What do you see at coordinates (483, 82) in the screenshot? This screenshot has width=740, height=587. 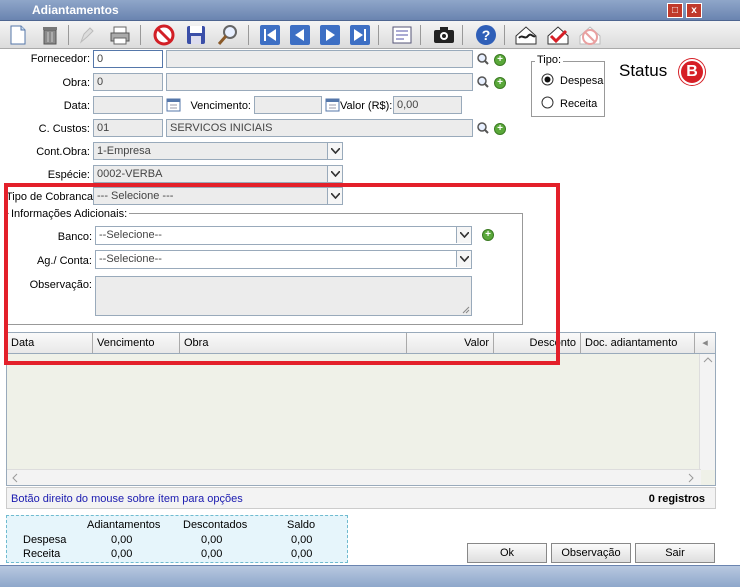 I see `obra-search-icon` at bounding box center [483, 82].